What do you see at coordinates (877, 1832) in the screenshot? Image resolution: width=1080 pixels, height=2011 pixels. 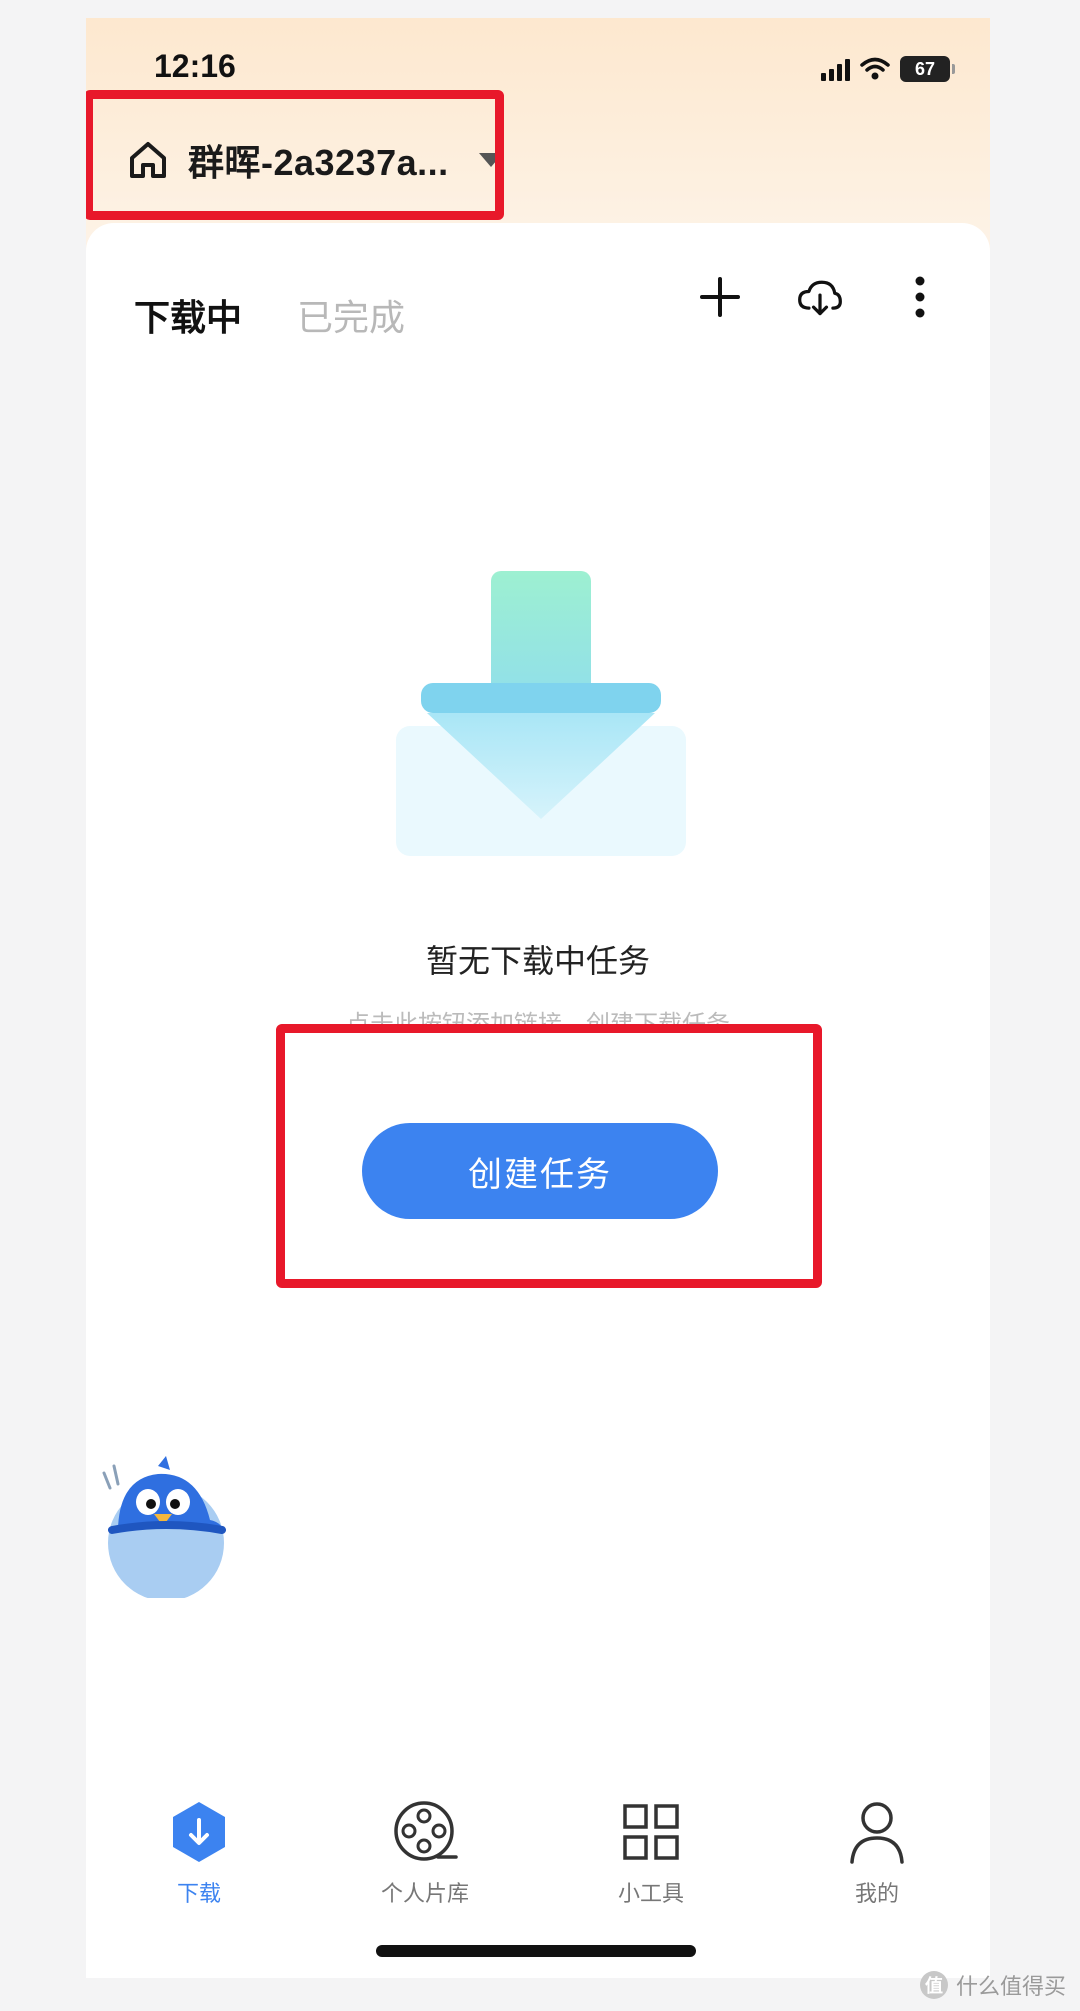 I see `person-icon` at bounding box center [877, 1832].